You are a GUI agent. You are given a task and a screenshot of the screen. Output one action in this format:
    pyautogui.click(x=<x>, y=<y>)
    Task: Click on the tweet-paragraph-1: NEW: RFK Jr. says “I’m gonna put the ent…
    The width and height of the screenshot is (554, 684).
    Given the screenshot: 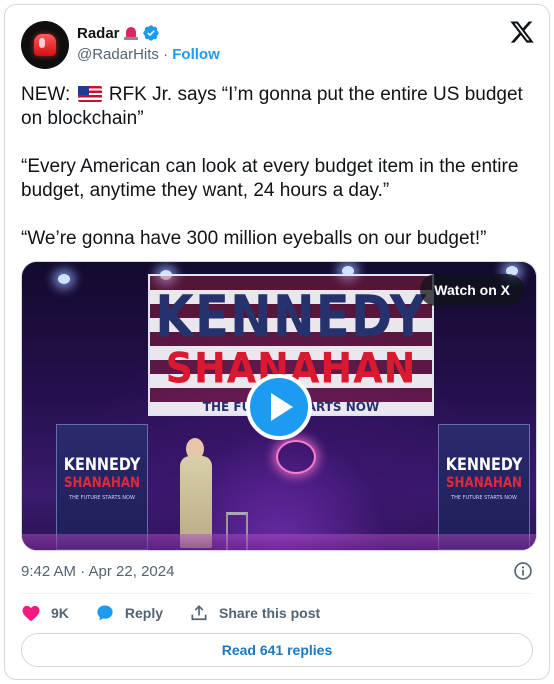 What is the action you would take?
    pyautogui.click(x=279, y=107)
    